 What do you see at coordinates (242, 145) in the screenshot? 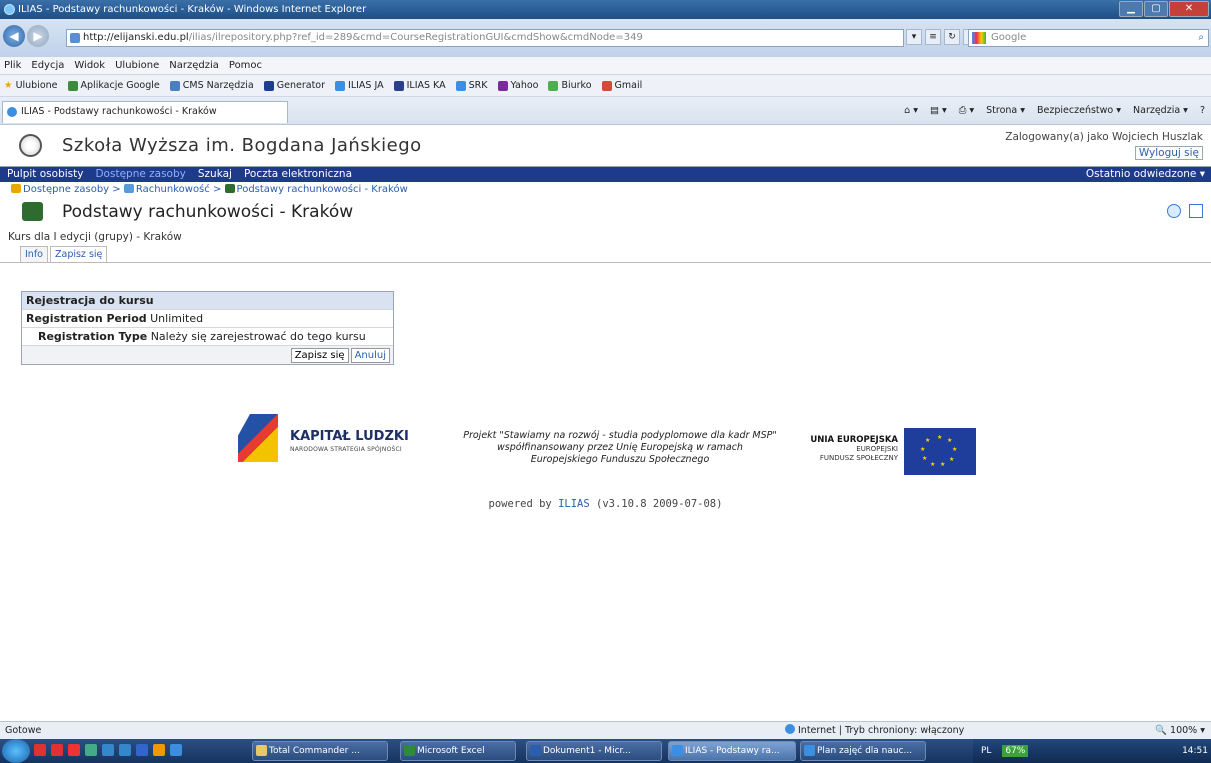
I see `site-name: Szkoła Wyższa im. Bogdana Jańskiego` at bounding box center [242, 145].